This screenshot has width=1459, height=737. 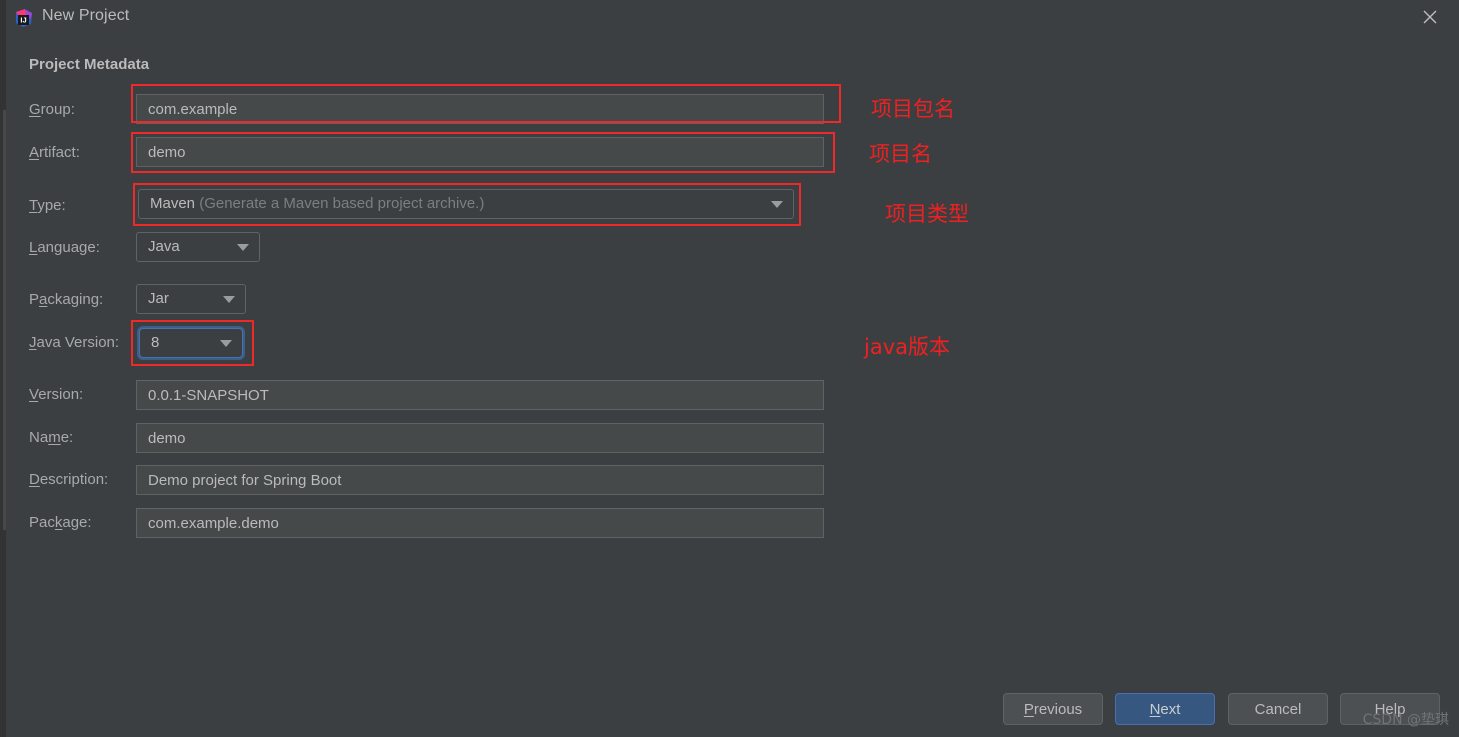 What do you see at coordinates (191, 343) in the screenshot?
I see `java-version-combobox: 8` at bounding box center [191, 343].